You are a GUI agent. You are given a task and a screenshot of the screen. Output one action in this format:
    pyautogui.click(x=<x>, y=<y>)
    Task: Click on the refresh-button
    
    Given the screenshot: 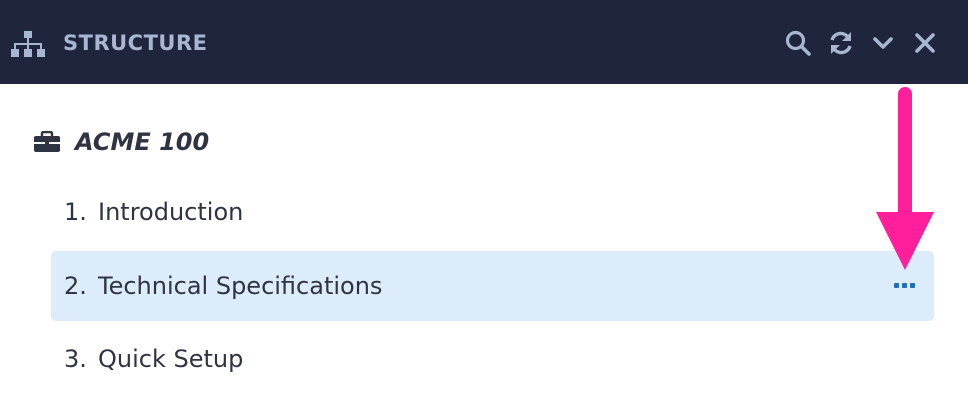 What is the action you would take?
    pyautogui.click(x=841, y=43)
    